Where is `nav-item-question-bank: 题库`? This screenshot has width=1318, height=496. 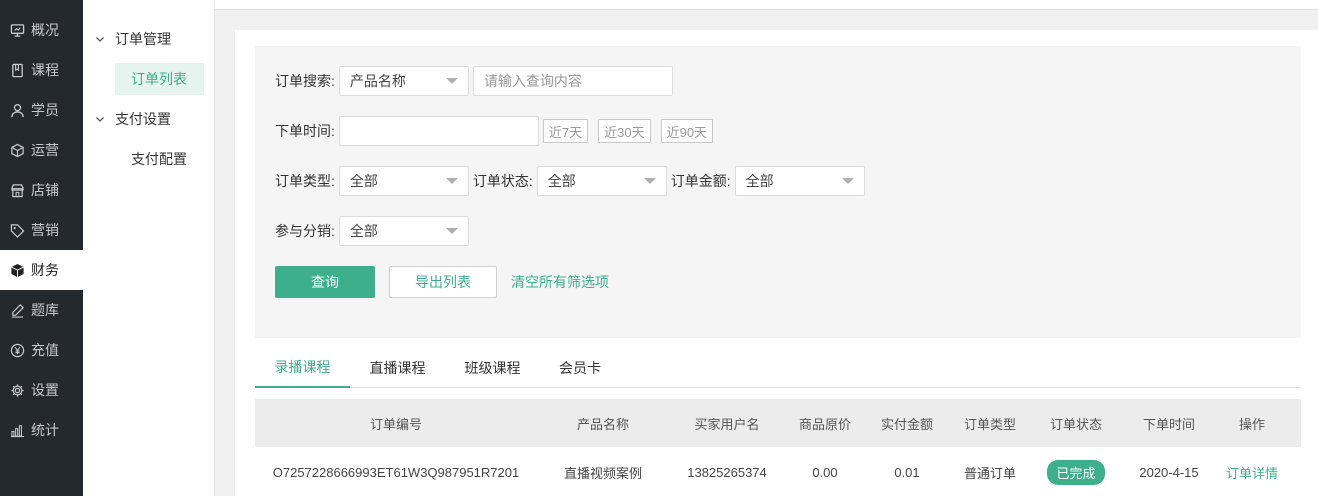
nav-item-question-bank: 题库 is located at coordinates (41, 310).